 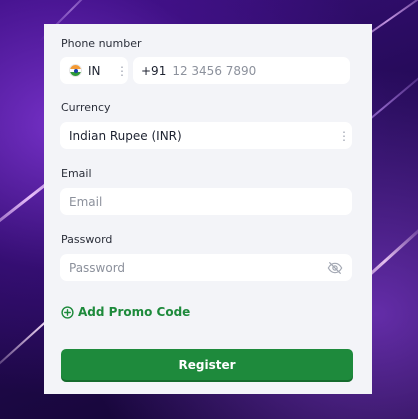 I want to click on country-code-selector: IN ⋮, so click(x=94, y=70).